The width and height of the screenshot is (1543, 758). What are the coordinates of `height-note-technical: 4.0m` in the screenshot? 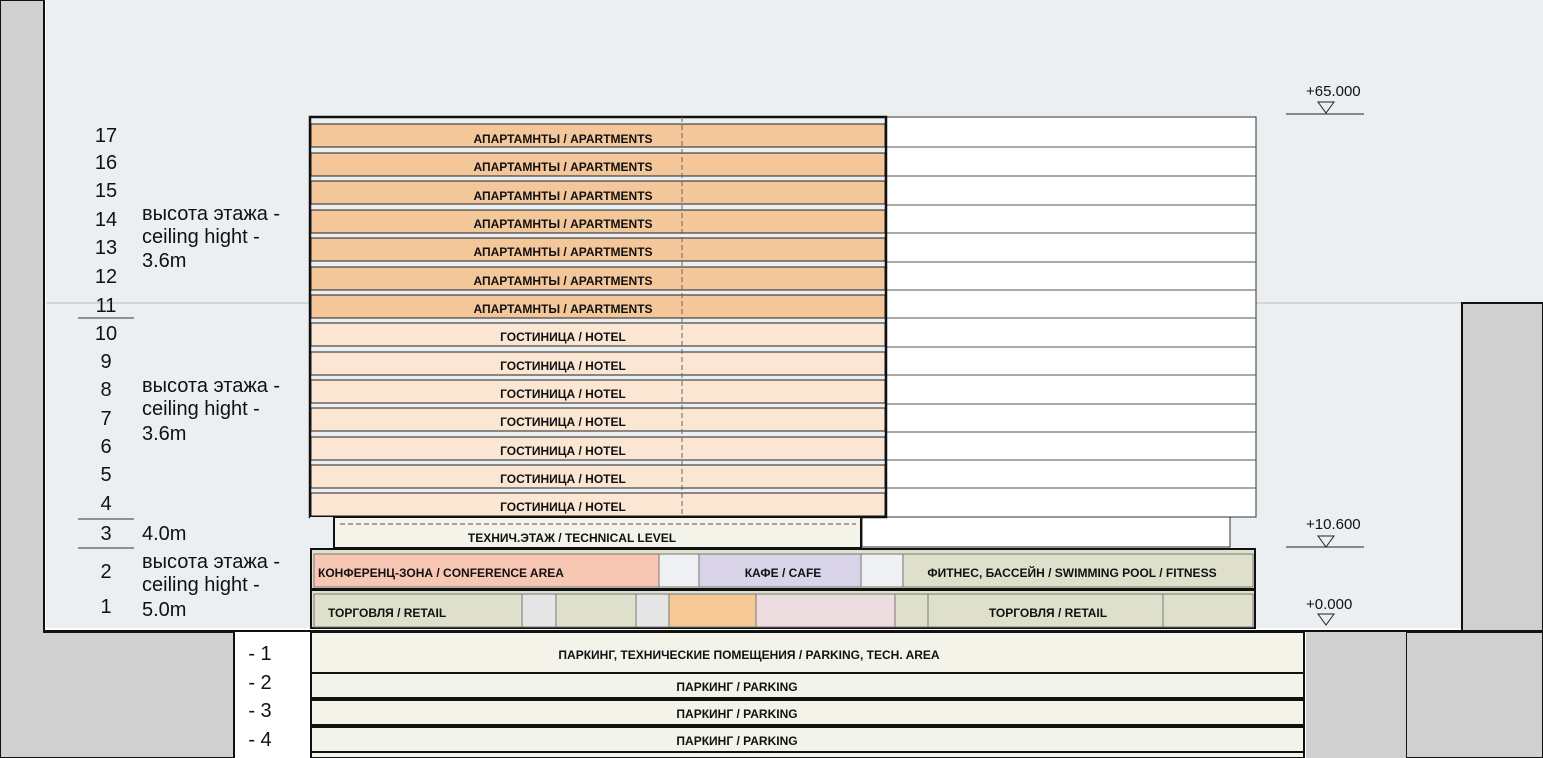 It's located at (164, 534).